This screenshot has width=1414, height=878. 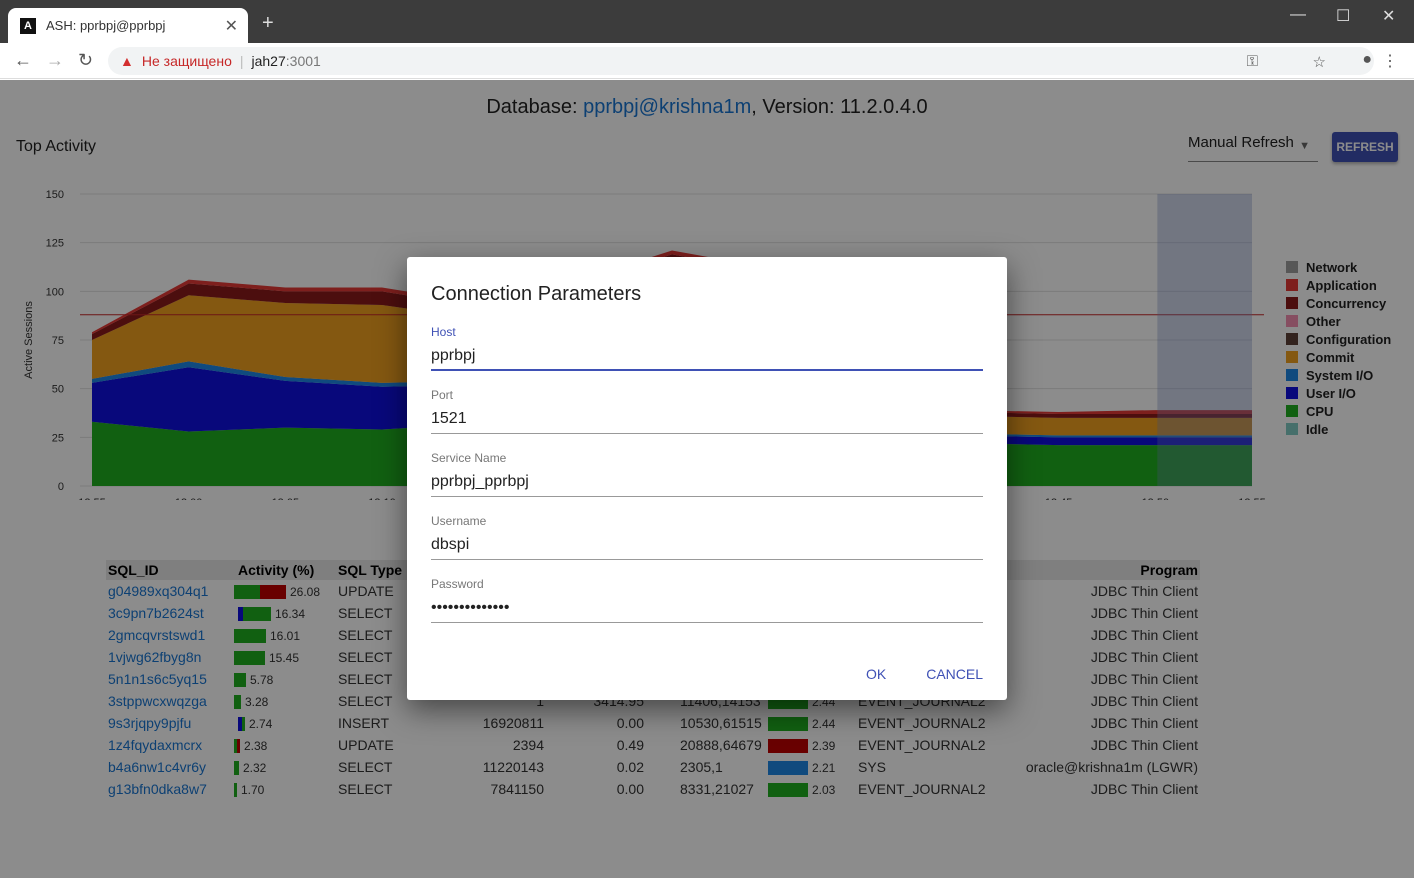 I want to click on app-favicon-icon: A, so click(x=28, y=25).